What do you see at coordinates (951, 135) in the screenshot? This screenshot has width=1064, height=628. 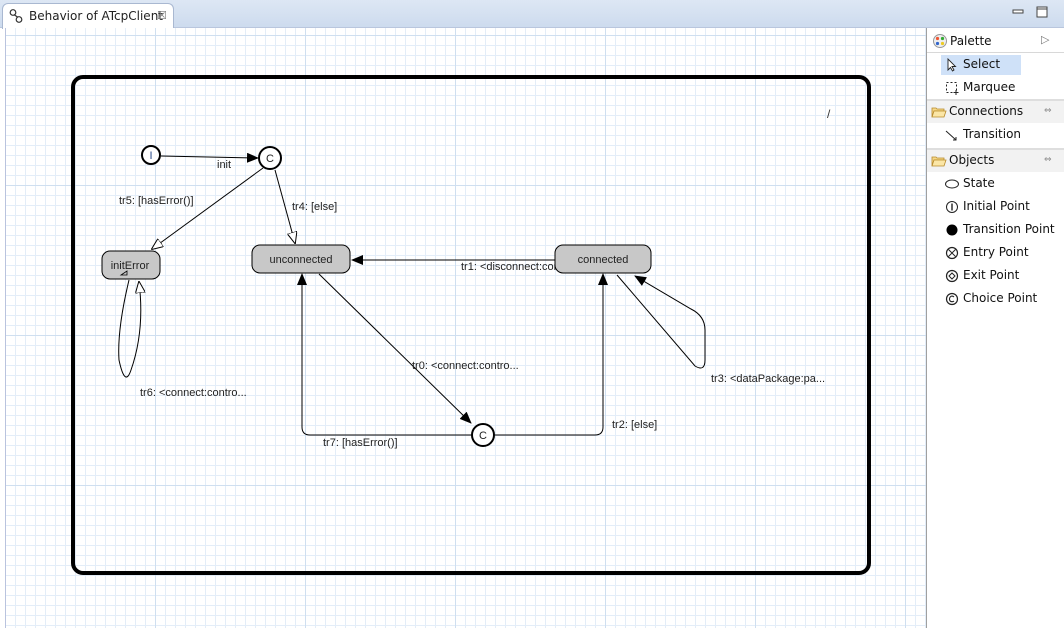 I see `transition-arrow-icon` at bounding box center [951, 135].